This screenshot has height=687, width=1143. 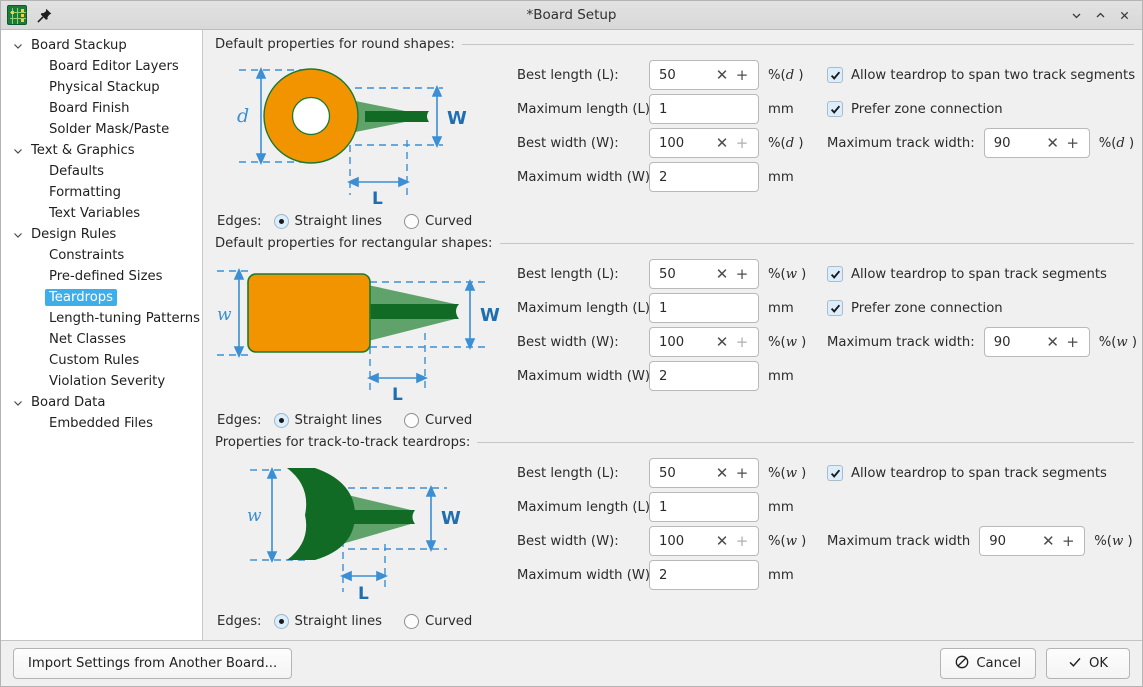 I want to click on sidebar-item-embedded-files: Embedded Files, so click(x=101, y=423).